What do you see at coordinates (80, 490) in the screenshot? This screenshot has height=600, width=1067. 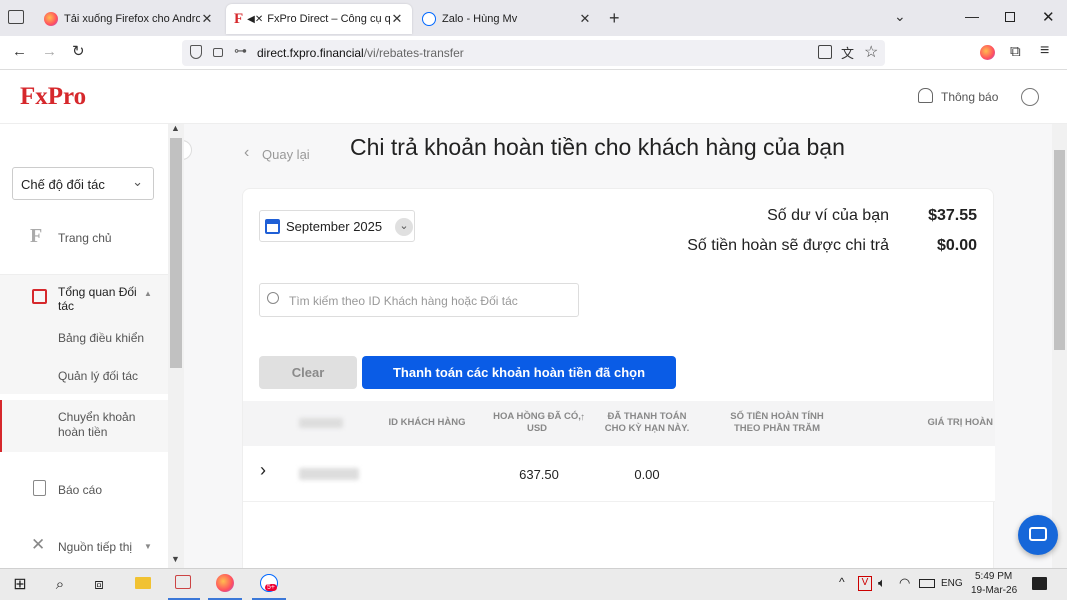 I see `sidebar-item-label: Báo cáo` at bounding box center [80, 490].